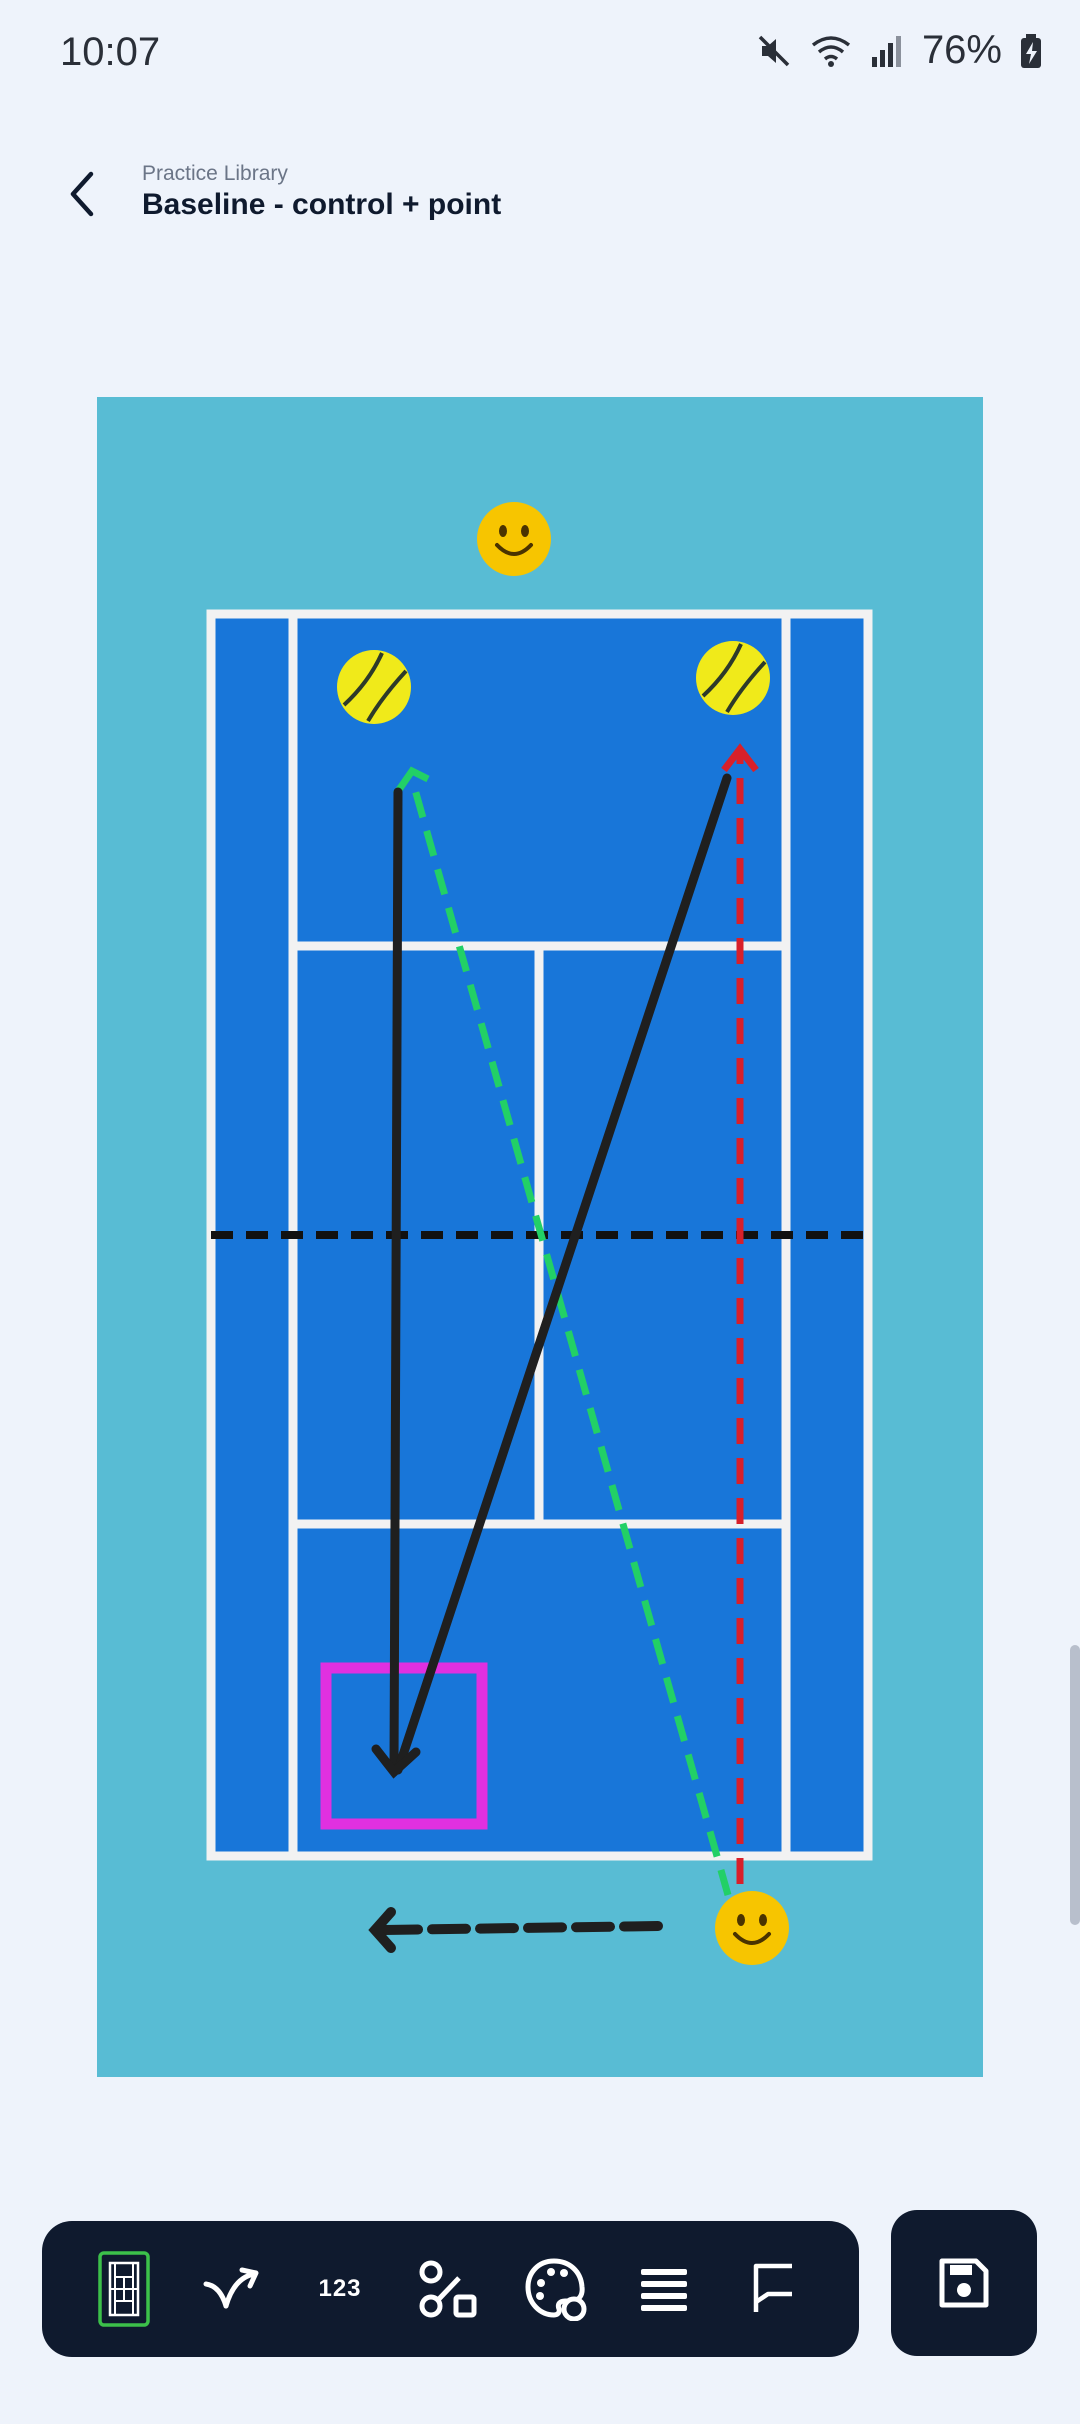  I want to click on comment-icon, so click(772, 2287).